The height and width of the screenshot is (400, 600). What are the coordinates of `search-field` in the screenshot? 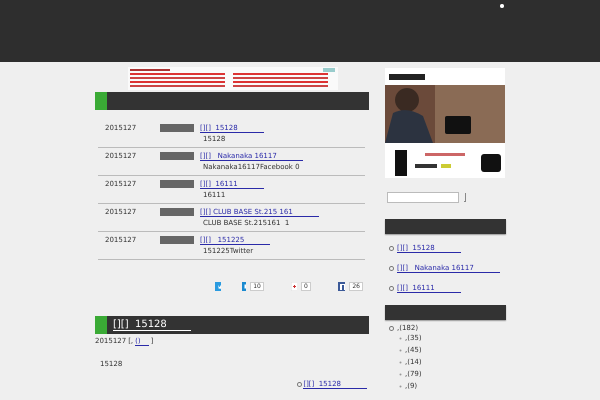 It's located at (423, 197).